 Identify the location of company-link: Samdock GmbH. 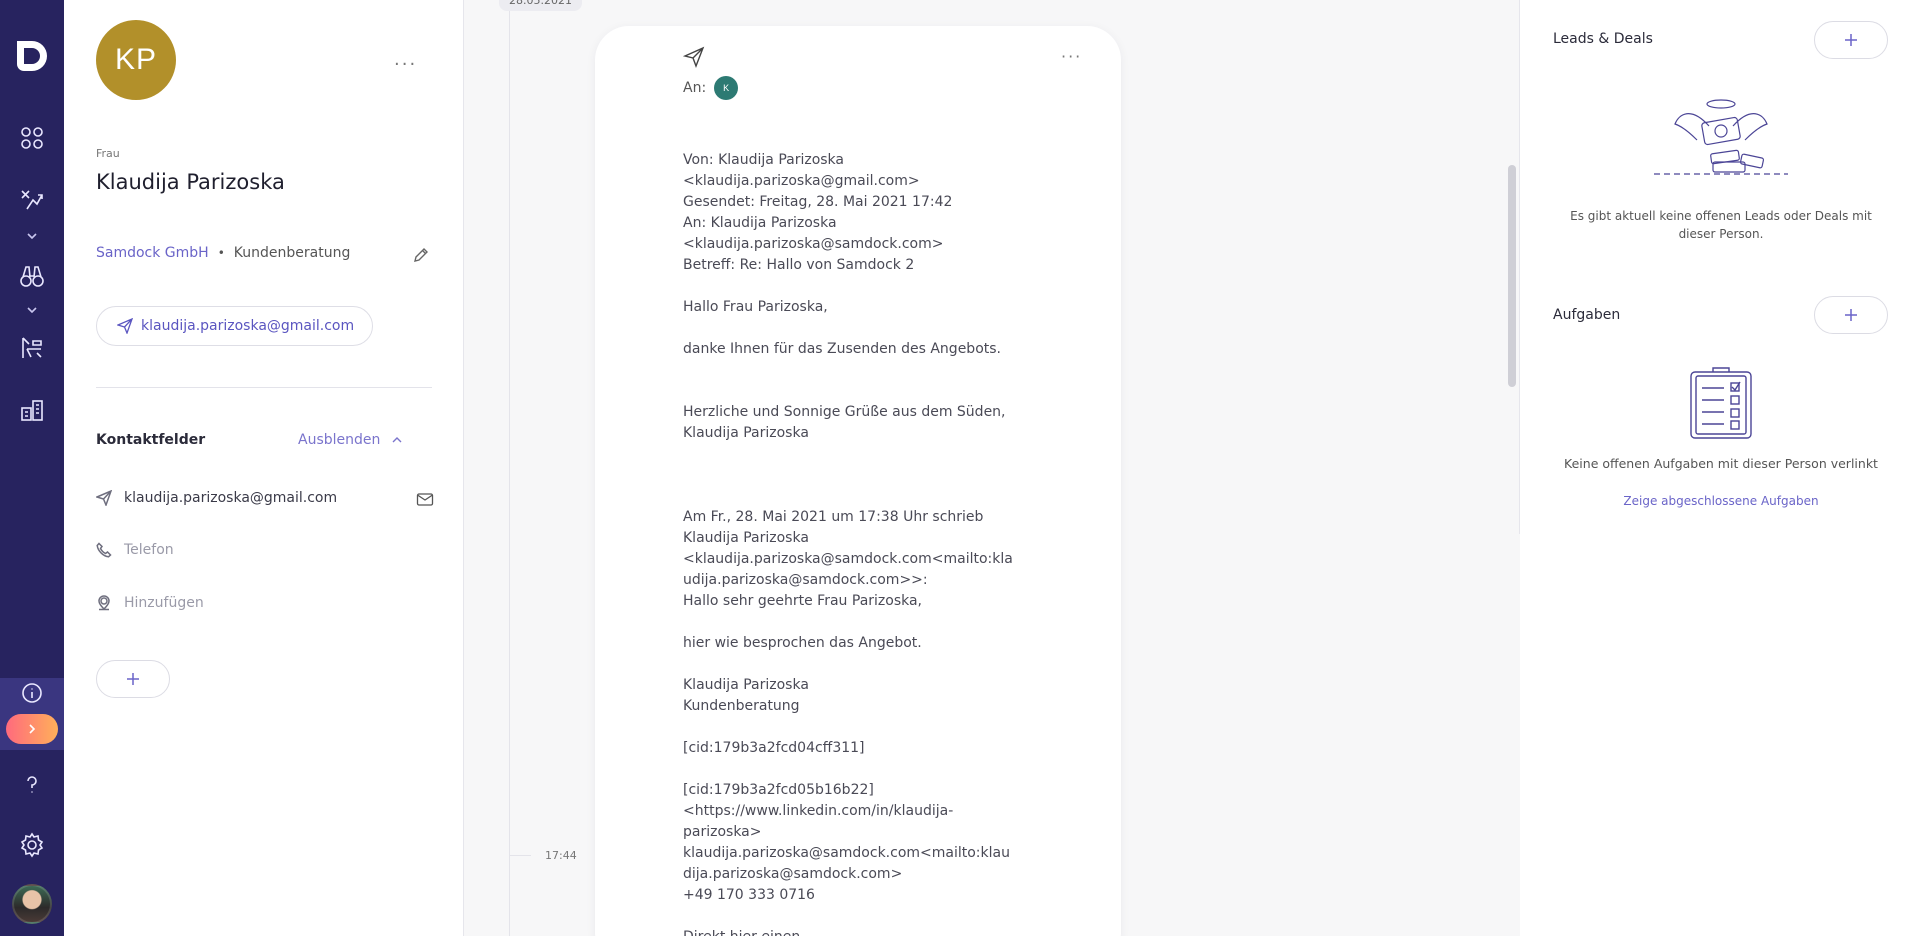
(152, 253).